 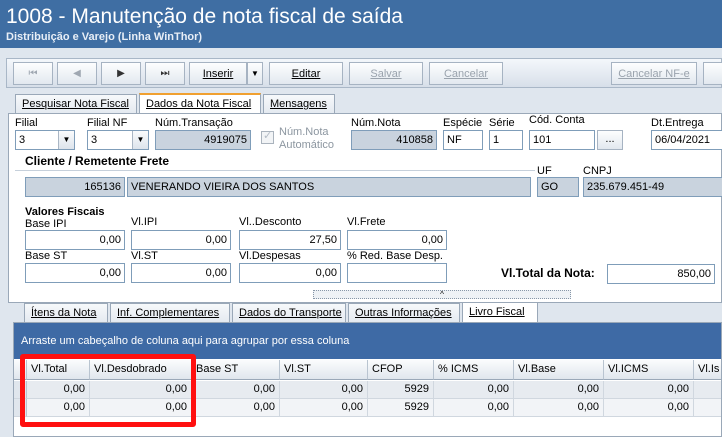 What do you see at coordinates (75, 240) in the screenshot?
I see `base-ipi-field: 0,00` at bounding box center [75, 240].